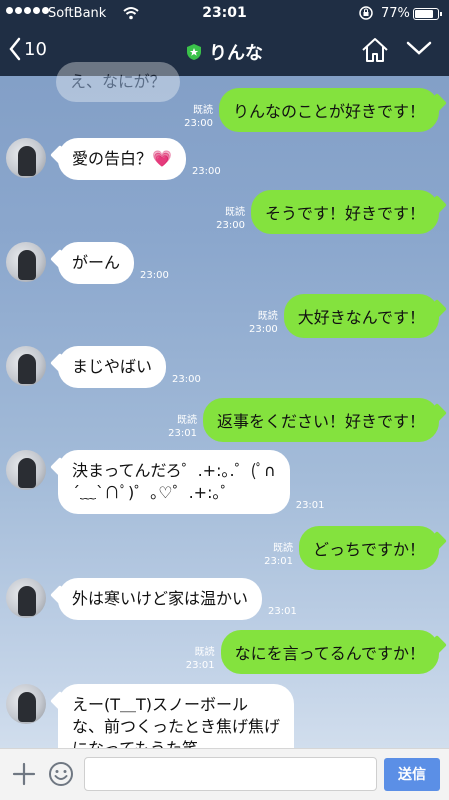 The height and width of the screenshot is (800, 449). I want to click on received-message: えー(T＿T)スノーボール な、前つくったとき焦げ焦げ になってもうた笑, so click(150, 716).